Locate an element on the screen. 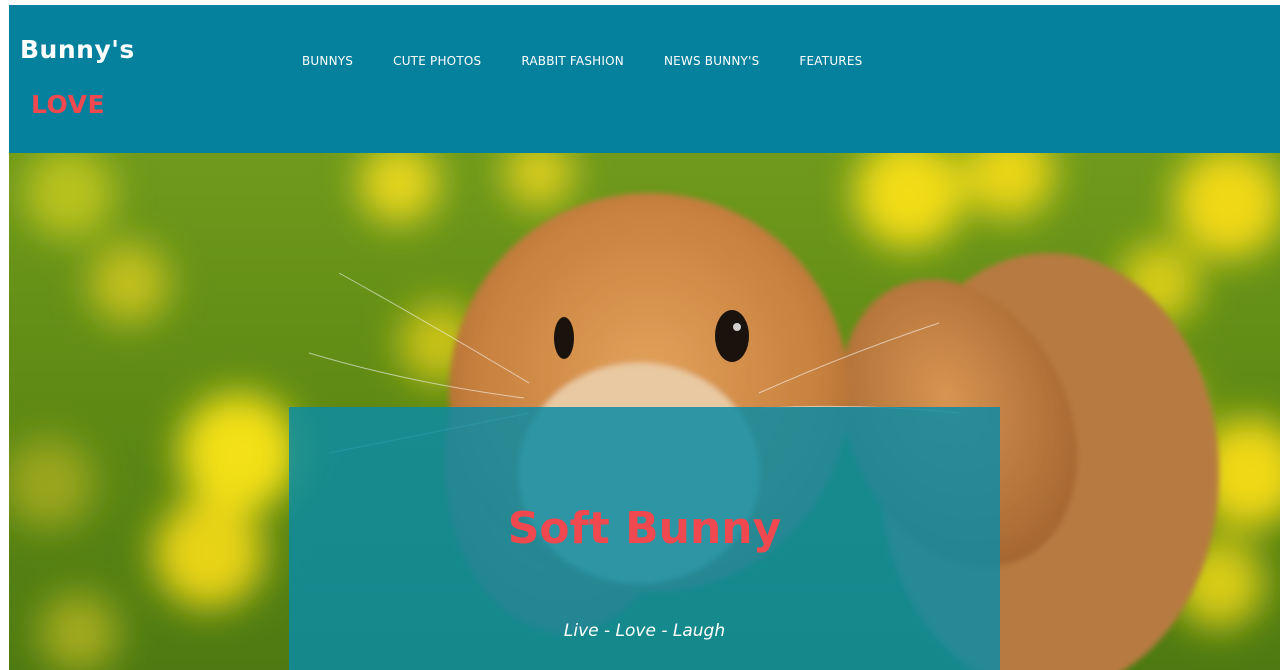  nav-link-cute-photos: CUTE PHOTOS is located at coordinates (437, 61).